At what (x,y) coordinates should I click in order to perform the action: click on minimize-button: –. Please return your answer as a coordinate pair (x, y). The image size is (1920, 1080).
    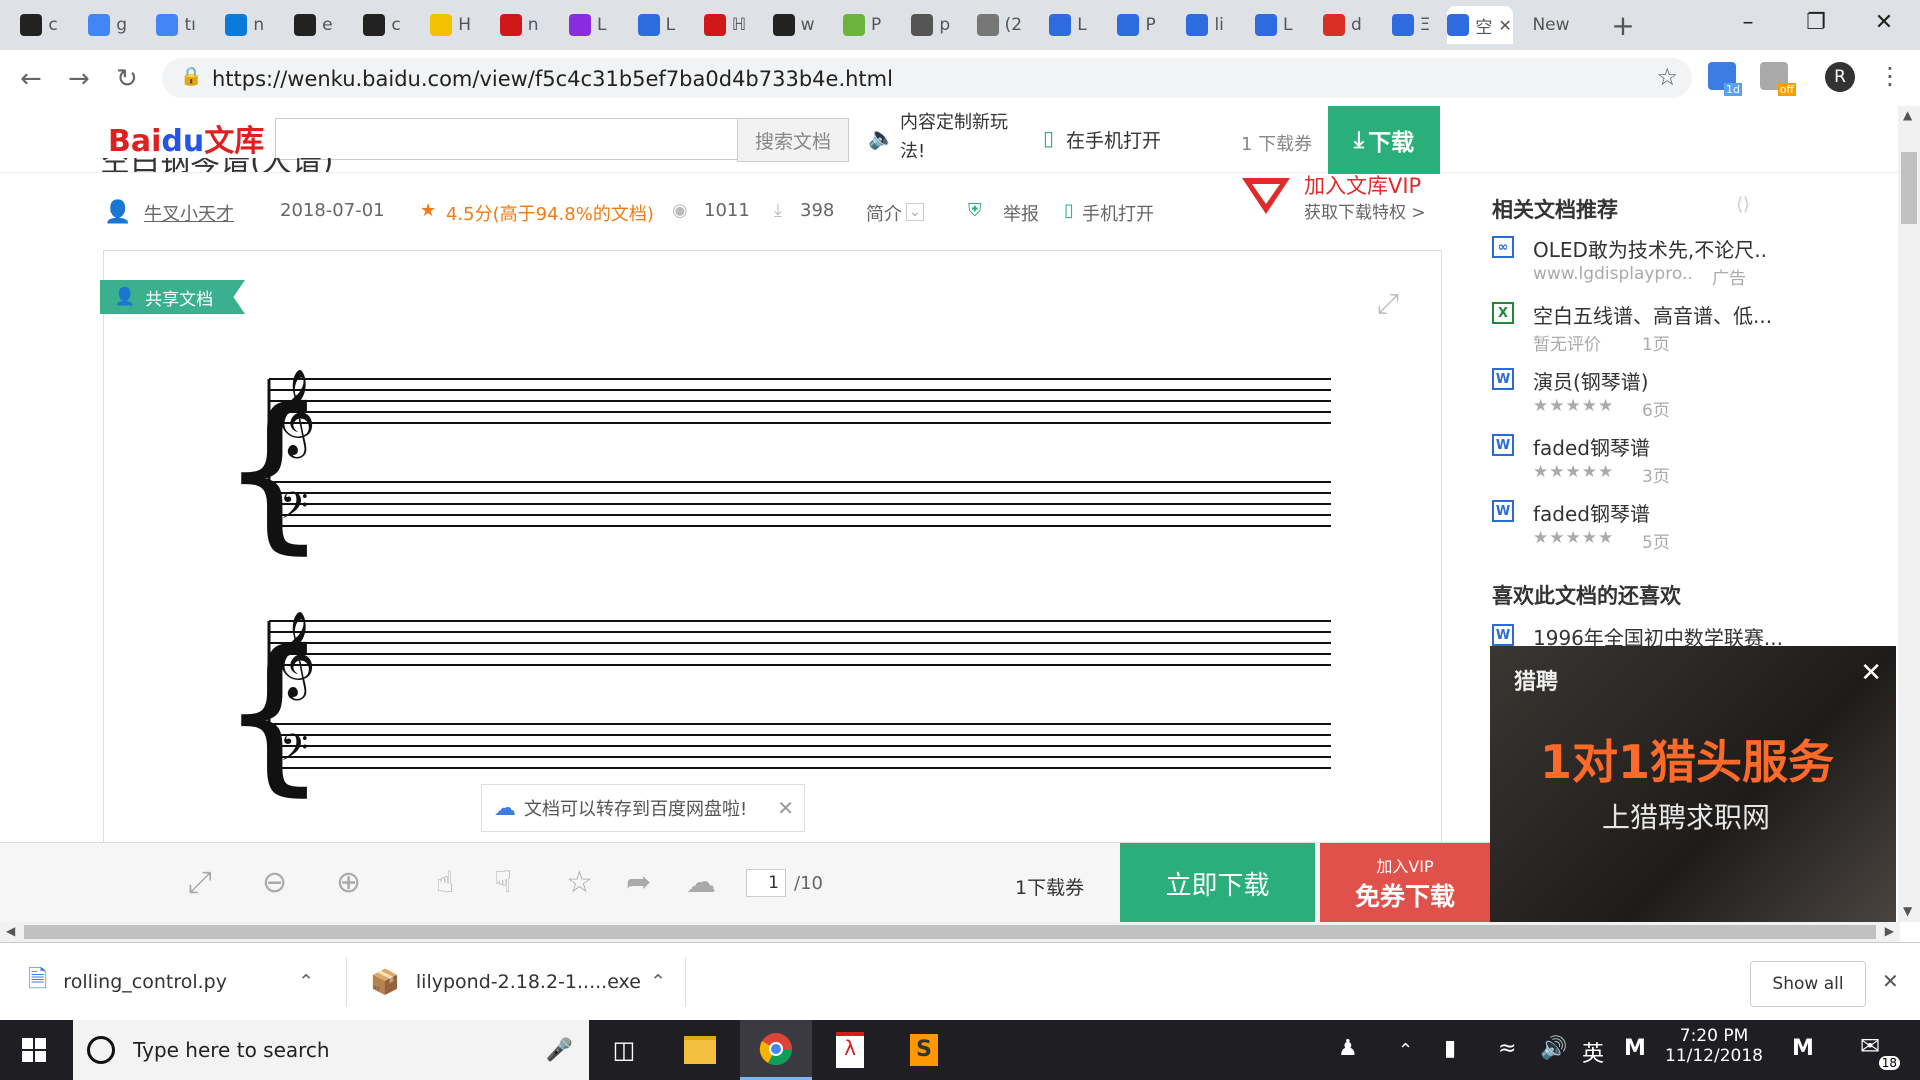
    Looking at the image, I should click on (1748, 22).